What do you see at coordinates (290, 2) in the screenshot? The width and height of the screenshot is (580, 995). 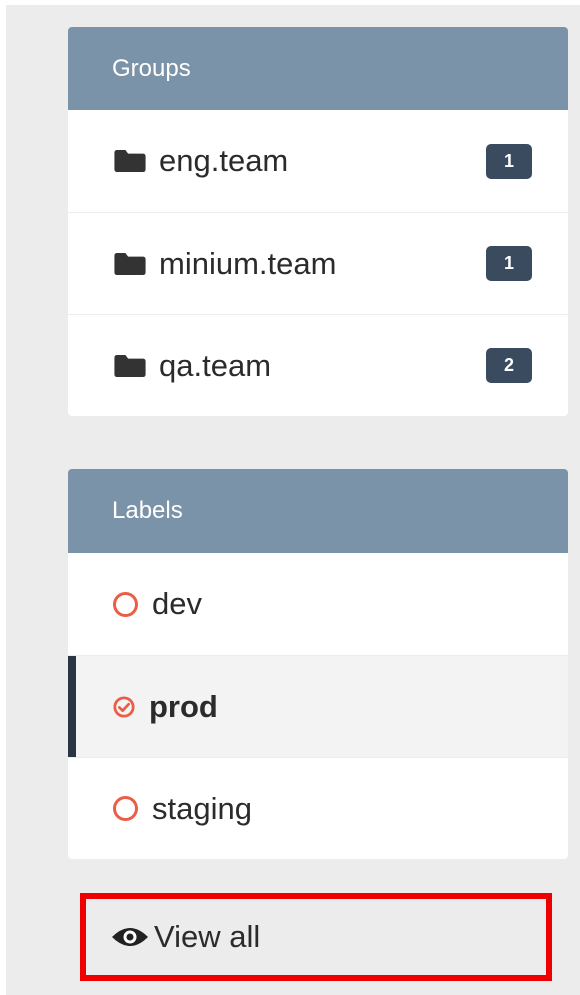 I see `frame-top-edge` at bounding box center [290, 2].